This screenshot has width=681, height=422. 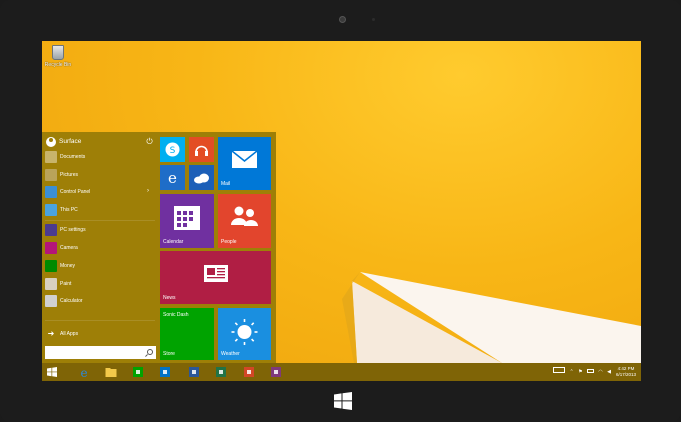 I want to click on tile-music, so click(x=201, y=149).